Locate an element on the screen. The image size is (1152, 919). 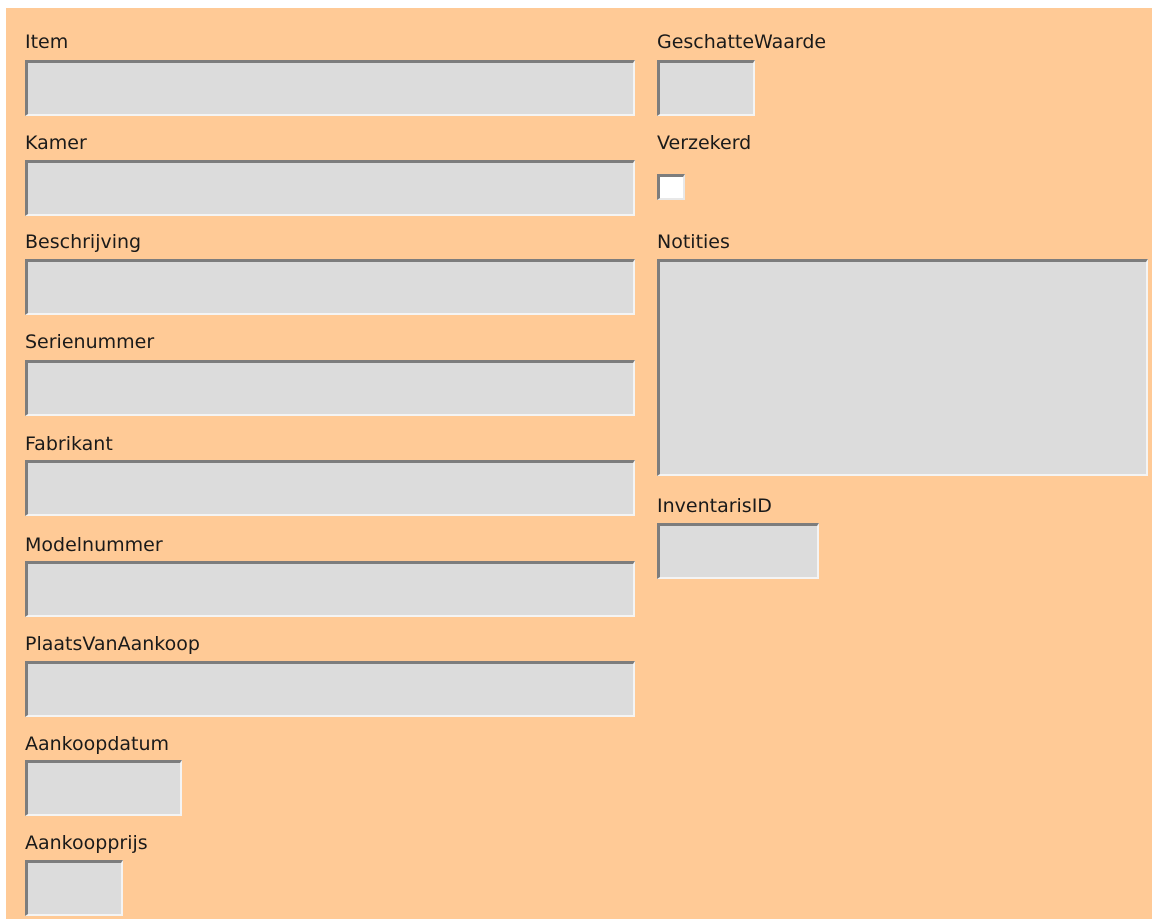
serienummer-label: Serienummer is located at coordinates (90, 342).